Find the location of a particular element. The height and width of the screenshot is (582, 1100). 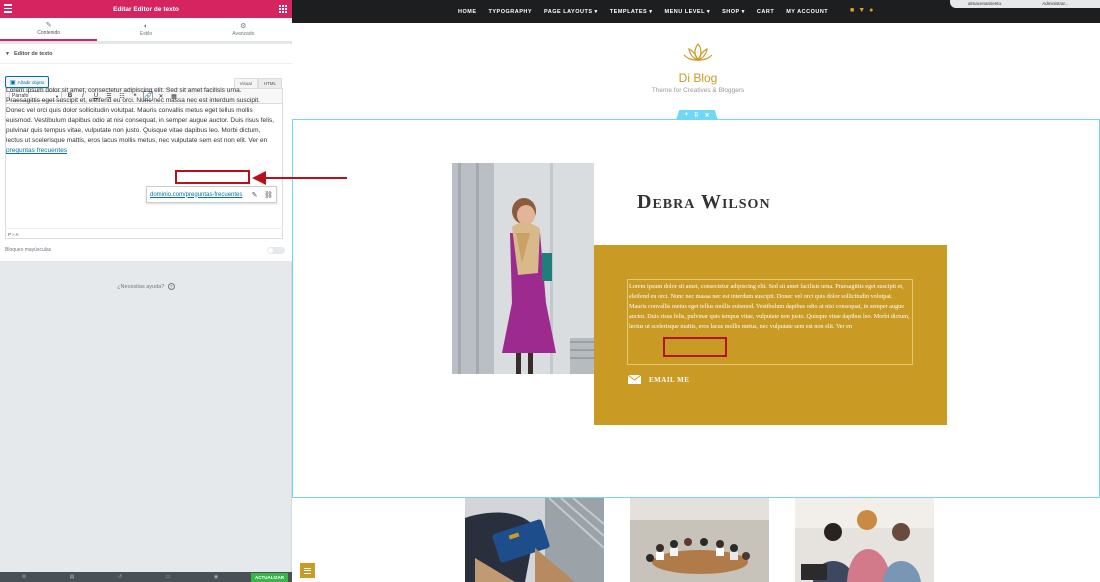

profile-photo is located at coordinates (523, 268).